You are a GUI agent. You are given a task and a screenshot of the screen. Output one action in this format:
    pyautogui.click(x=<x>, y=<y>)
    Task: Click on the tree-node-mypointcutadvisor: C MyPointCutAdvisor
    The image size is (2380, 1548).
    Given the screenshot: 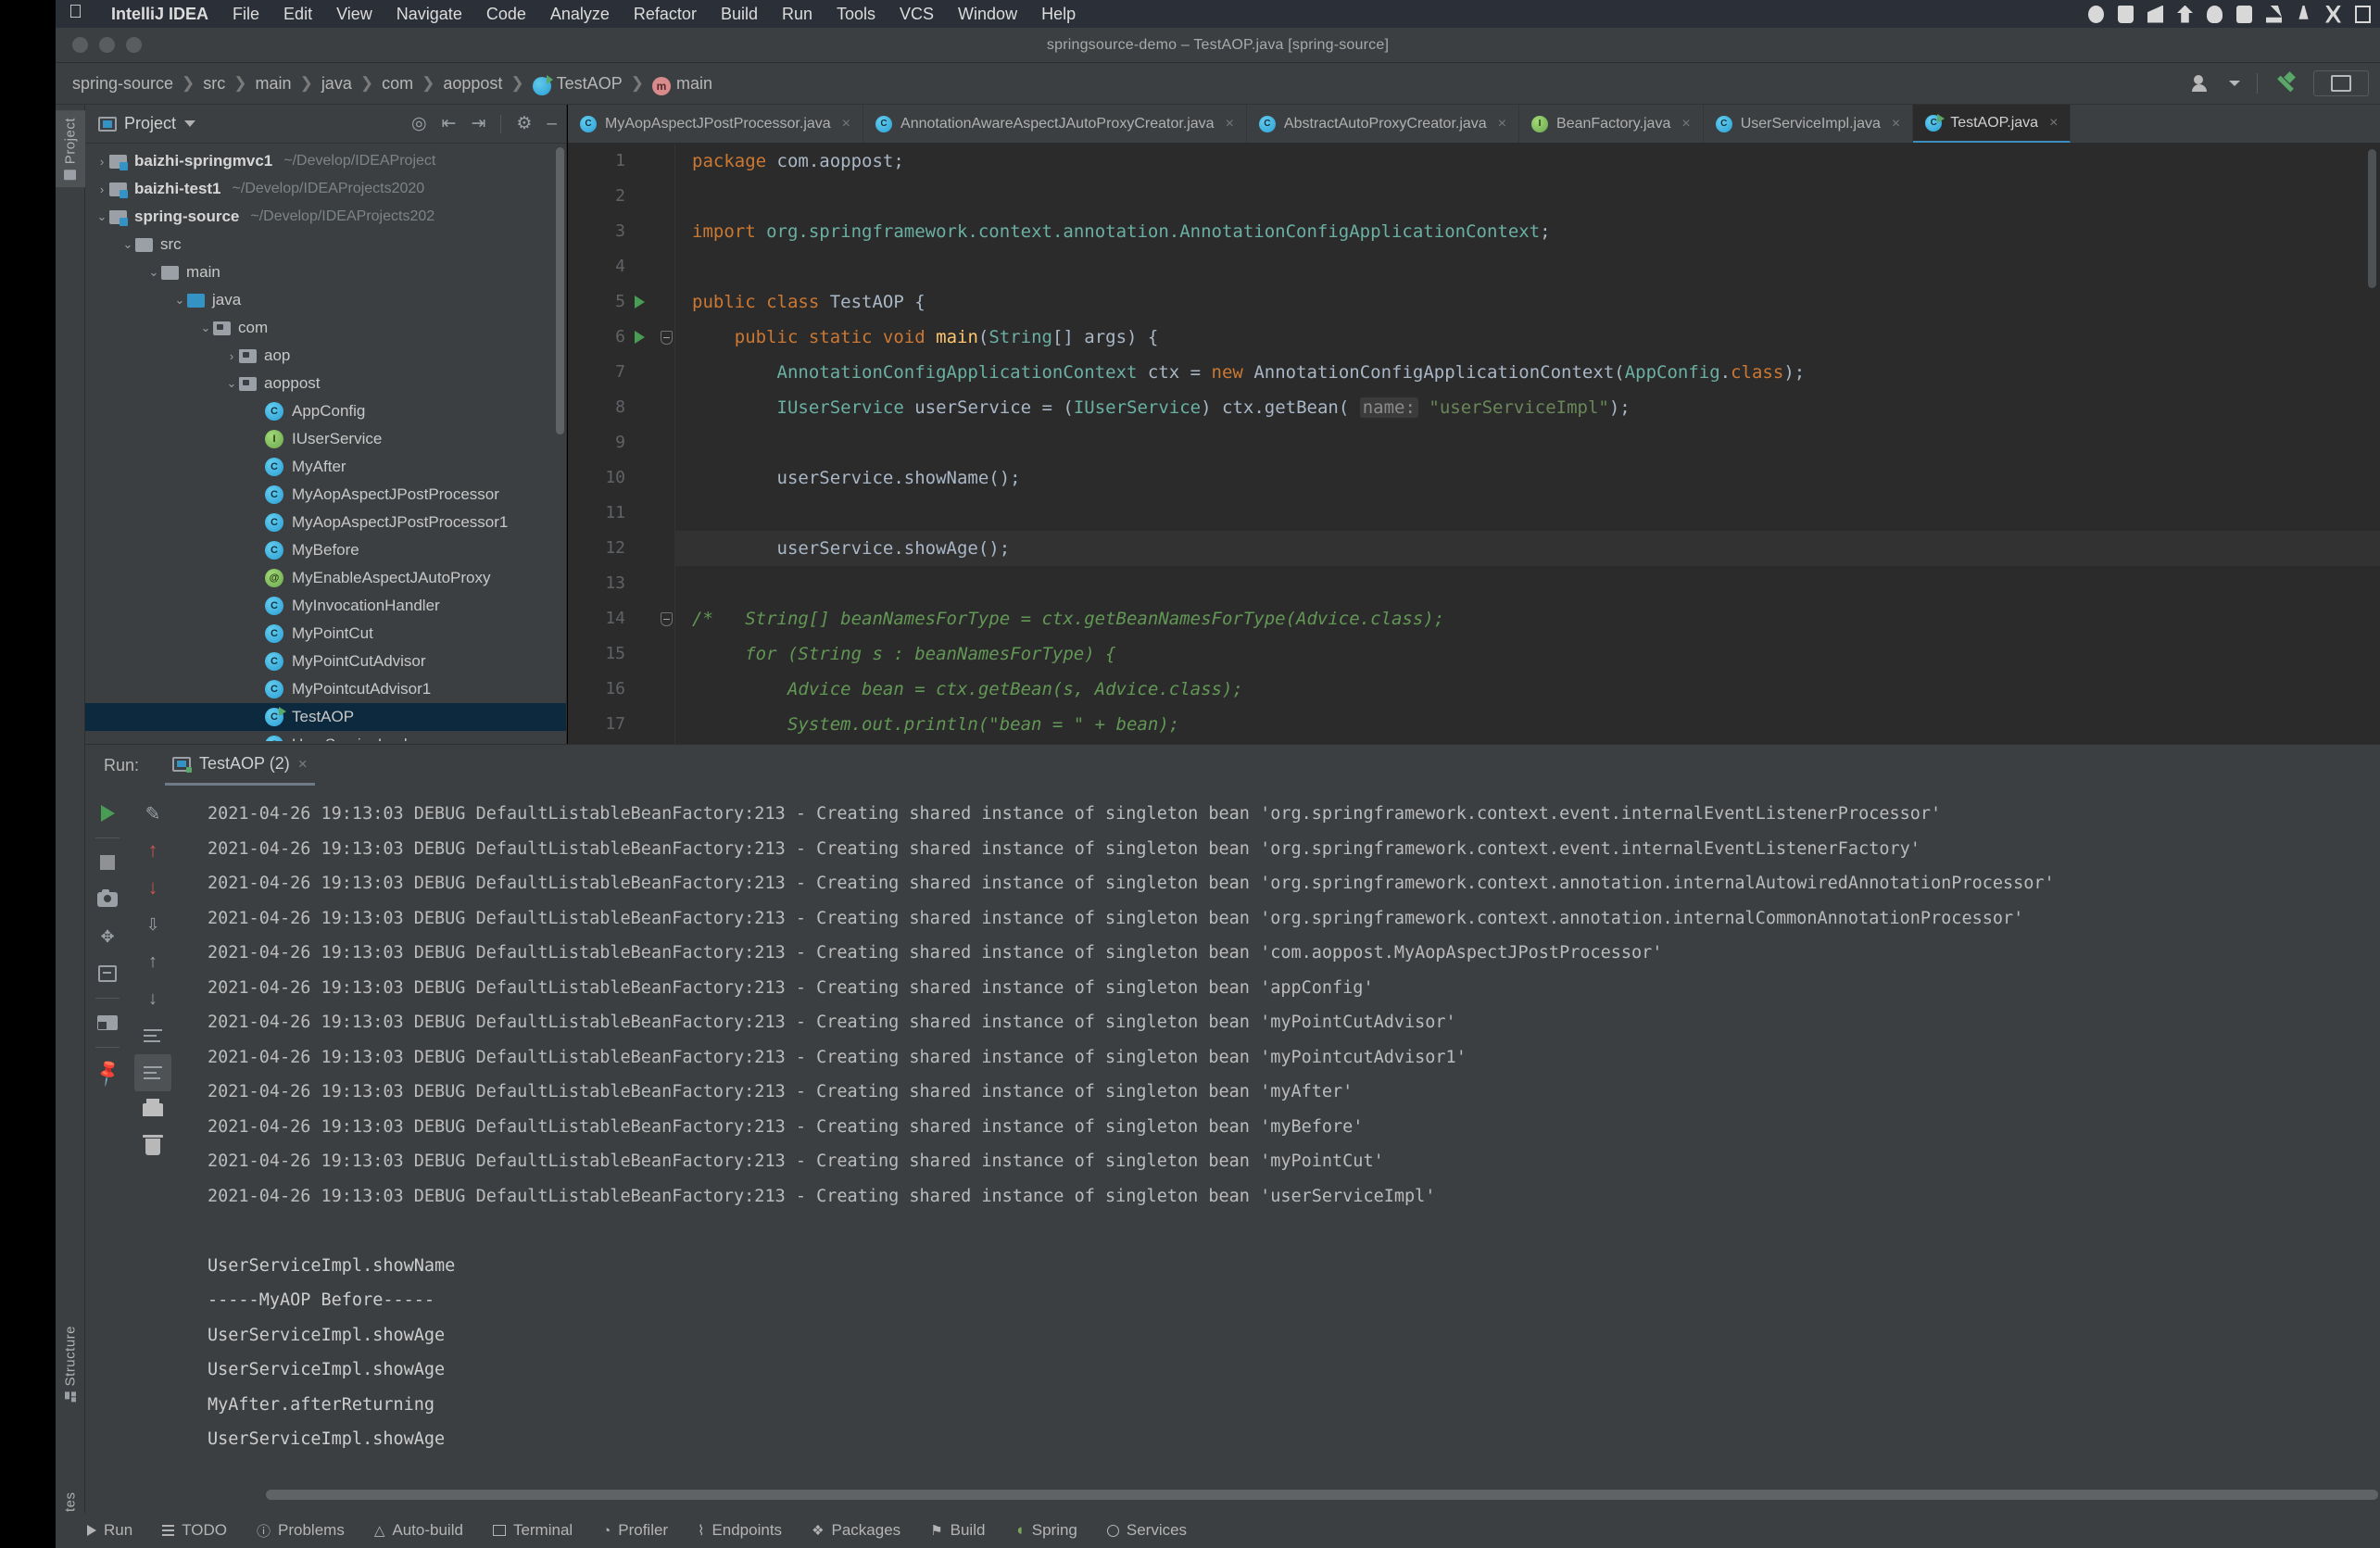 What is the action you would take?
    pyautogui.click(x=325, y=661)
    